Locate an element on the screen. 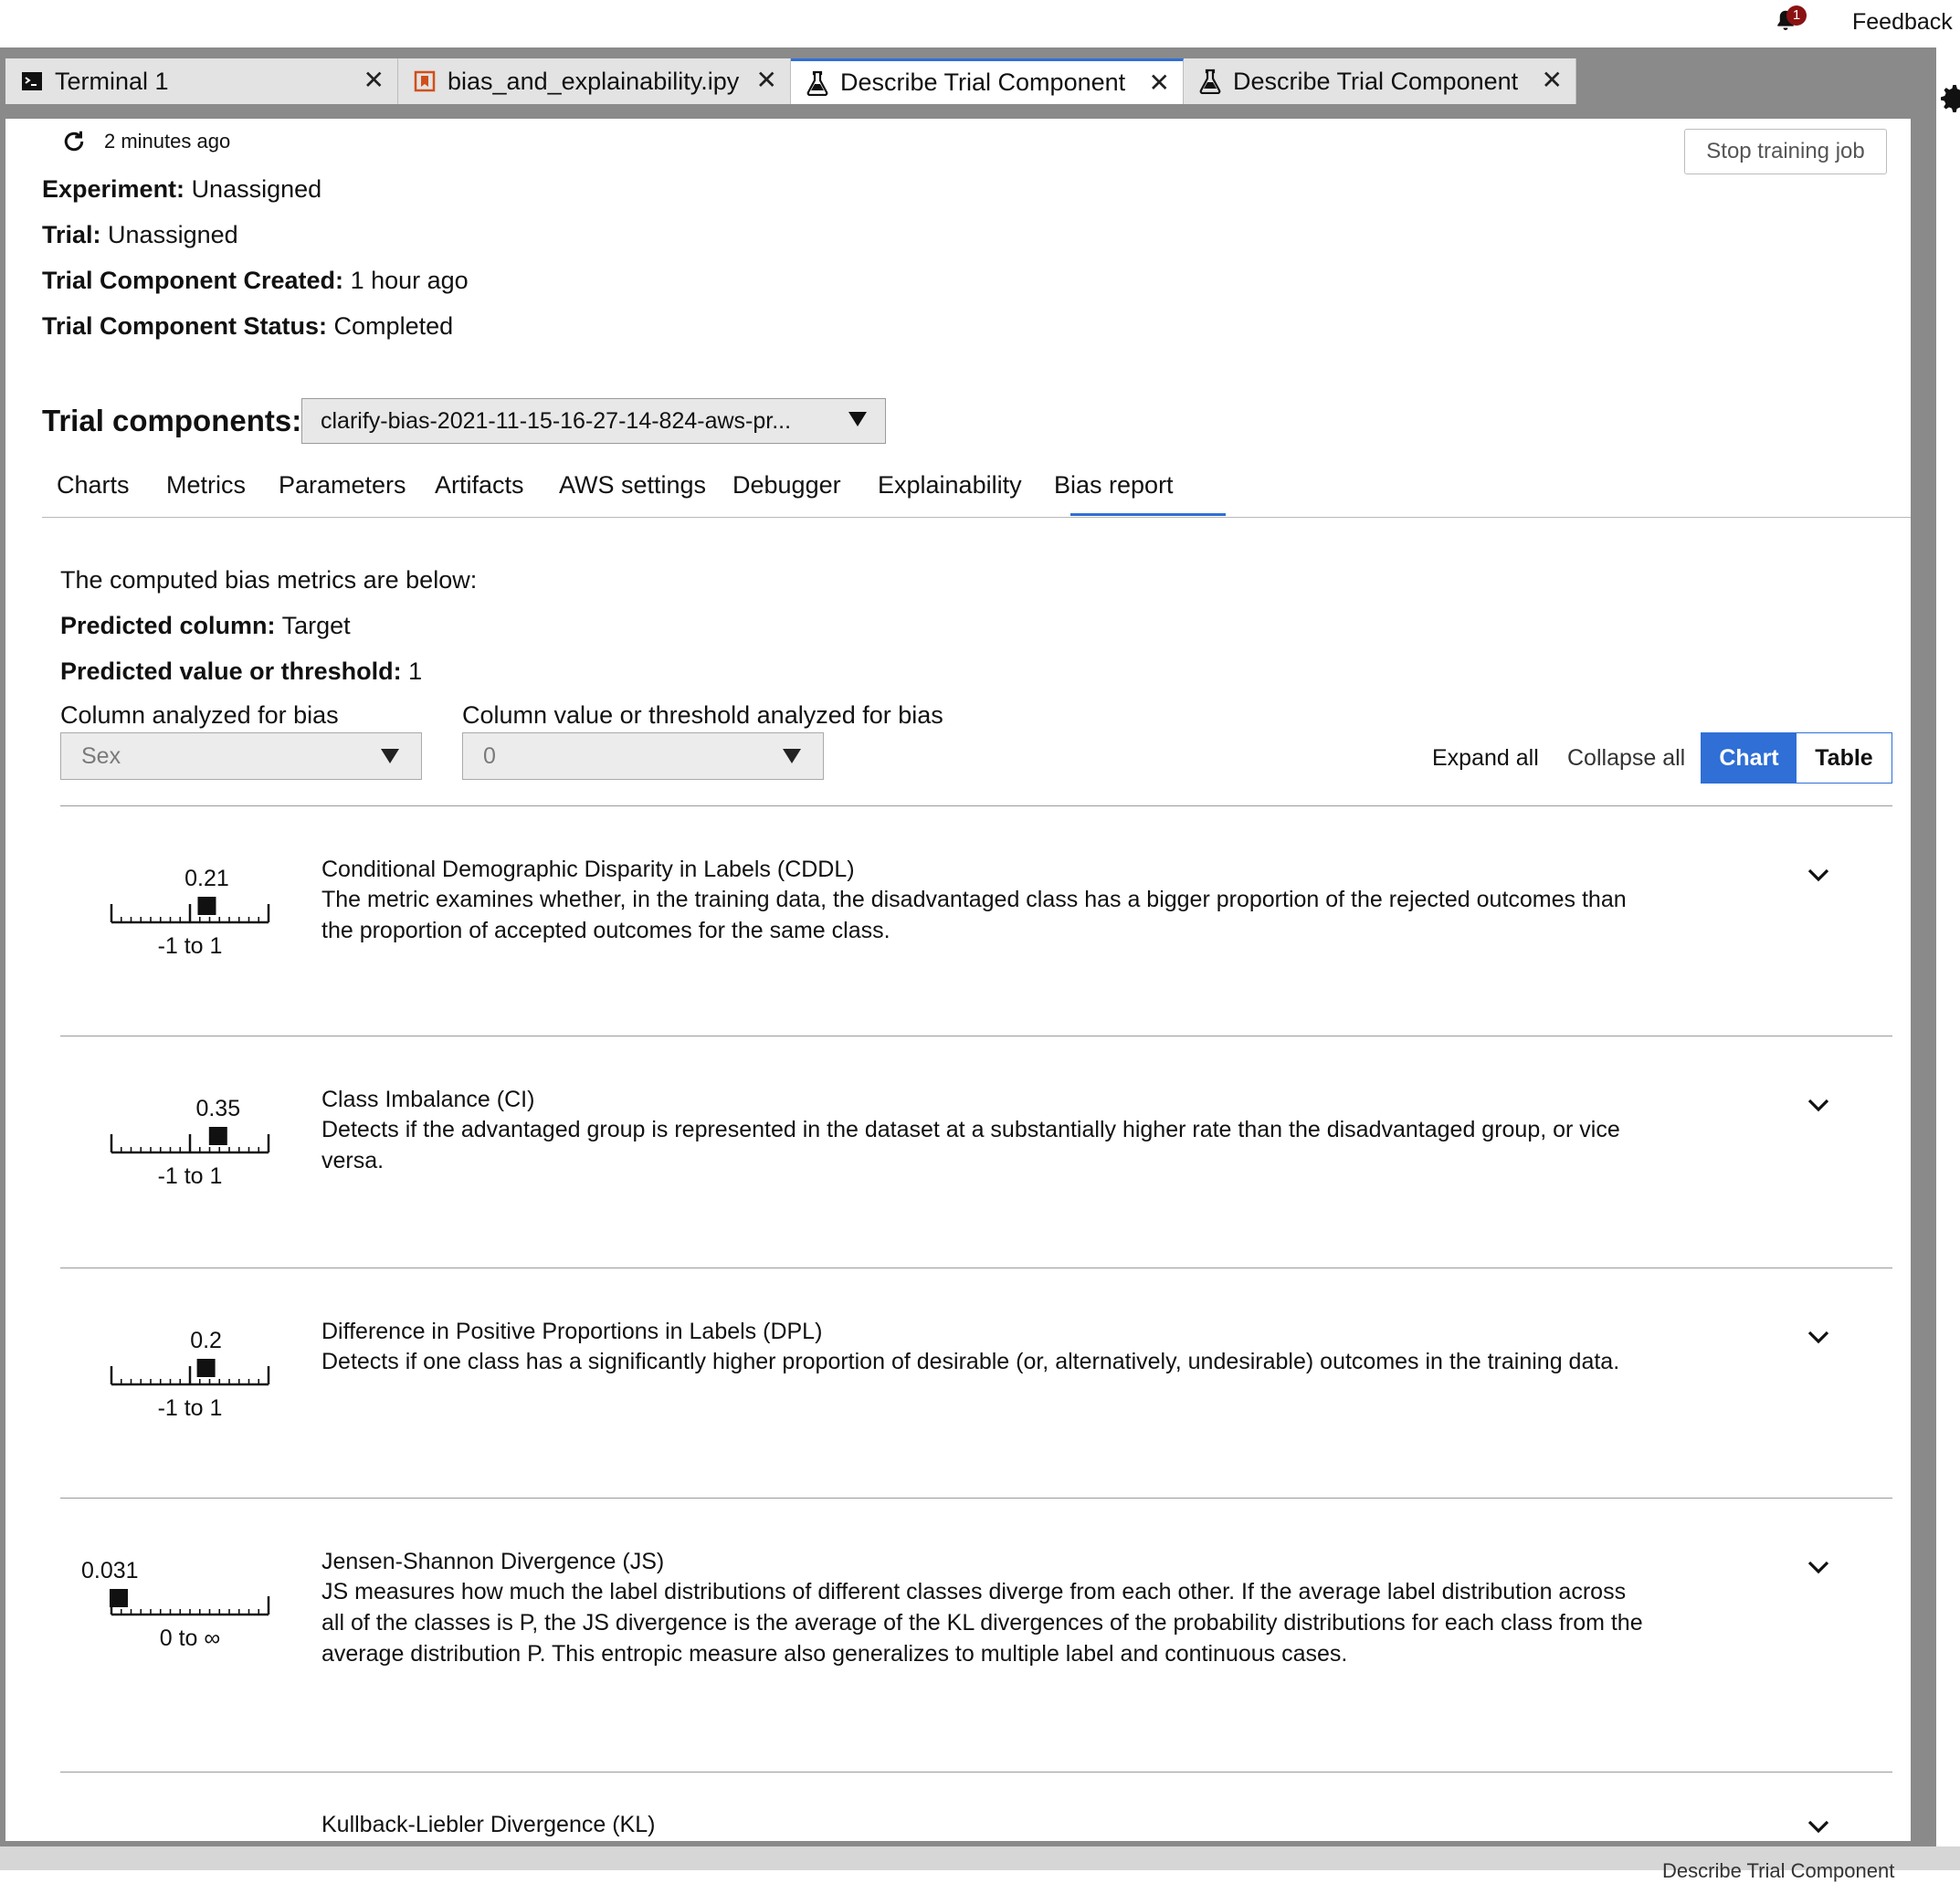 The image size is (1960, 1883). tab-explainability: Explainability is located at coordinates (950, 485).